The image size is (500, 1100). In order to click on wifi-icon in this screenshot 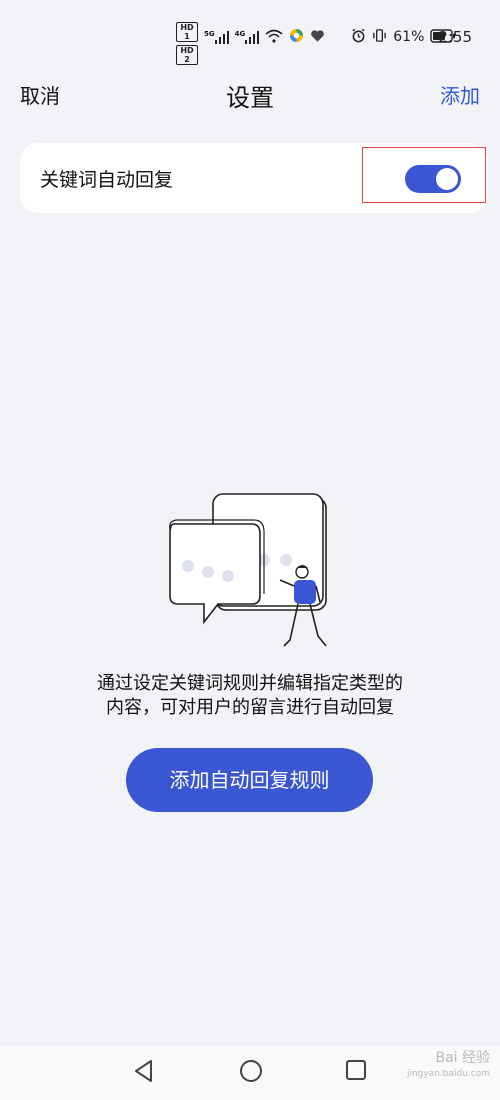, I will do `click(274, 37)`.